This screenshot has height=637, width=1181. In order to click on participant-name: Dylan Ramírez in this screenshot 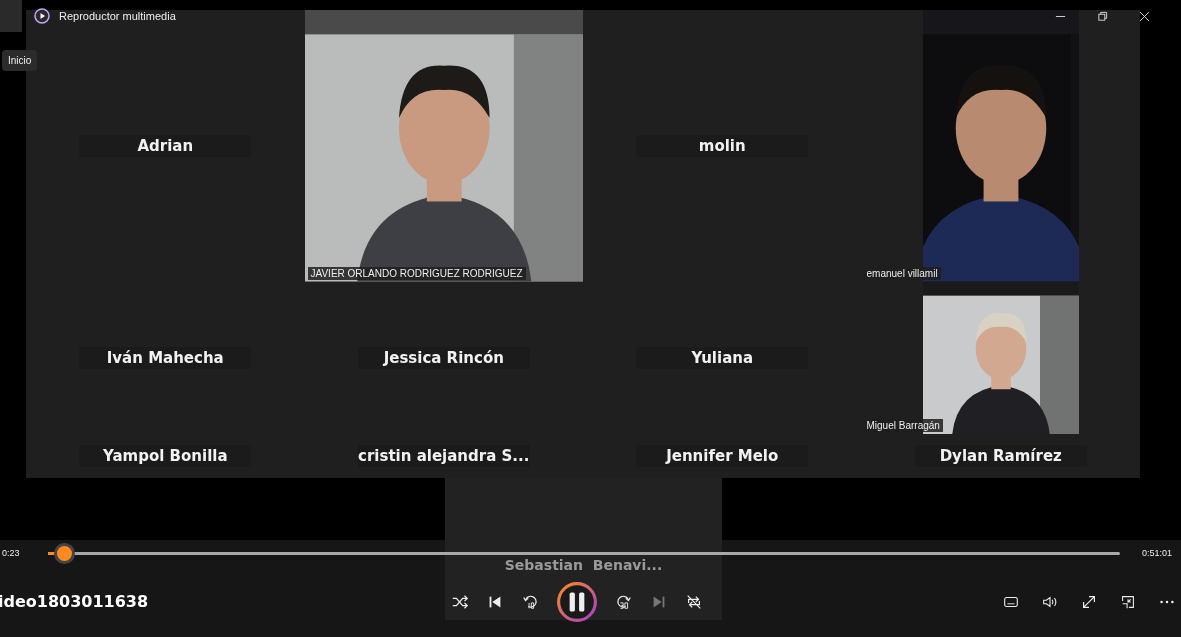, I will do `click(1000, 455)`.